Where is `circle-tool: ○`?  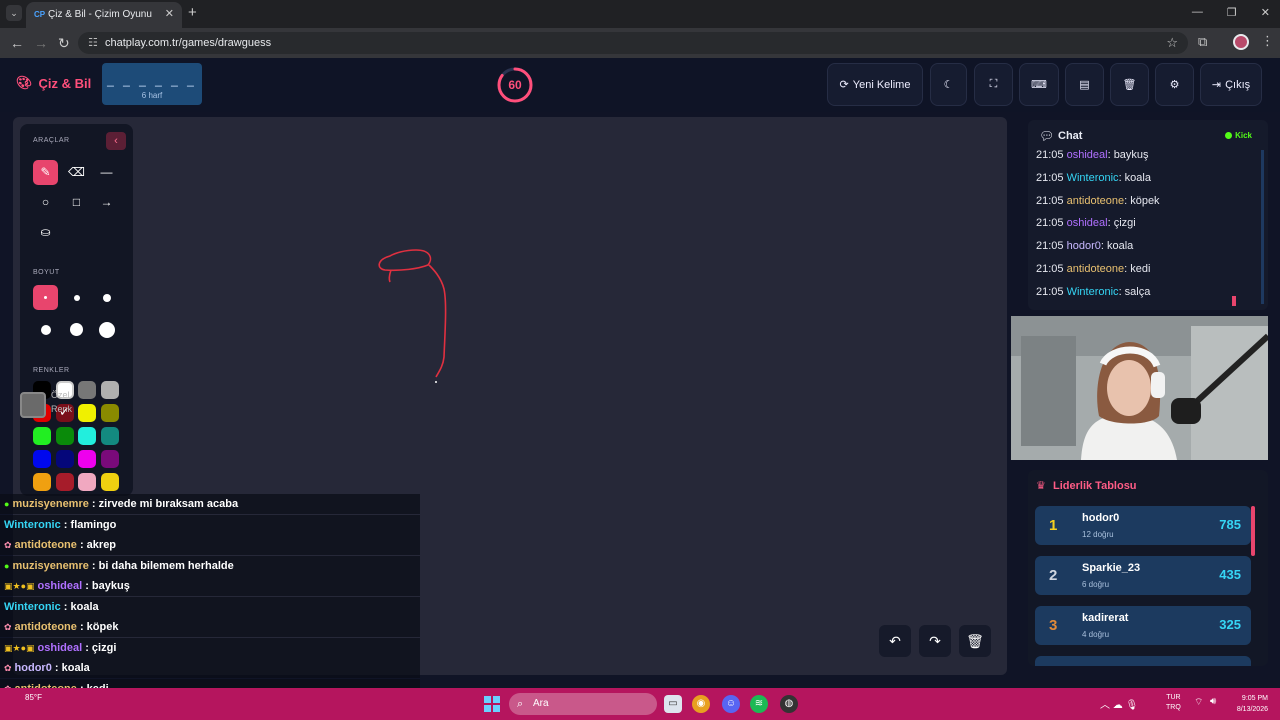 circle-tool: ○ is located at coordinates (45, 202).